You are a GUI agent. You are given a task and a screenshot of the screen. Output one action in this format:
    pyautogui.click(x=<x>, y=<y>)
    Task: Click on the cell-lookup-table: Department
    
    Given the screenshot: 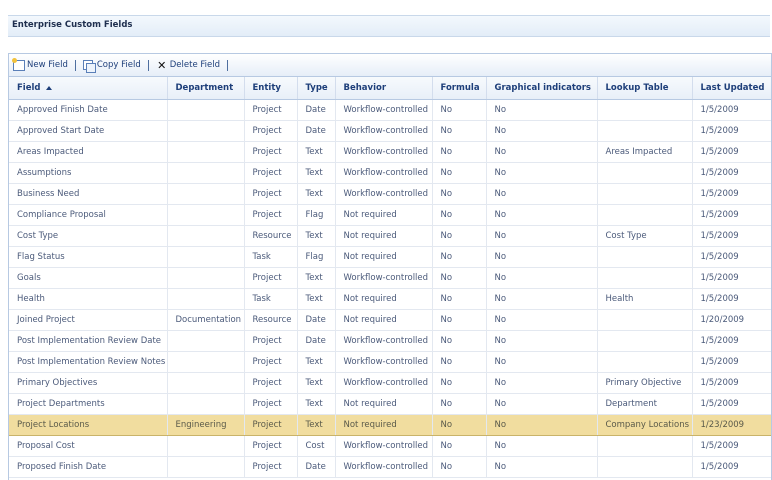 What is the action you would take?
    pyautogui.click(x=645, y=404)
    